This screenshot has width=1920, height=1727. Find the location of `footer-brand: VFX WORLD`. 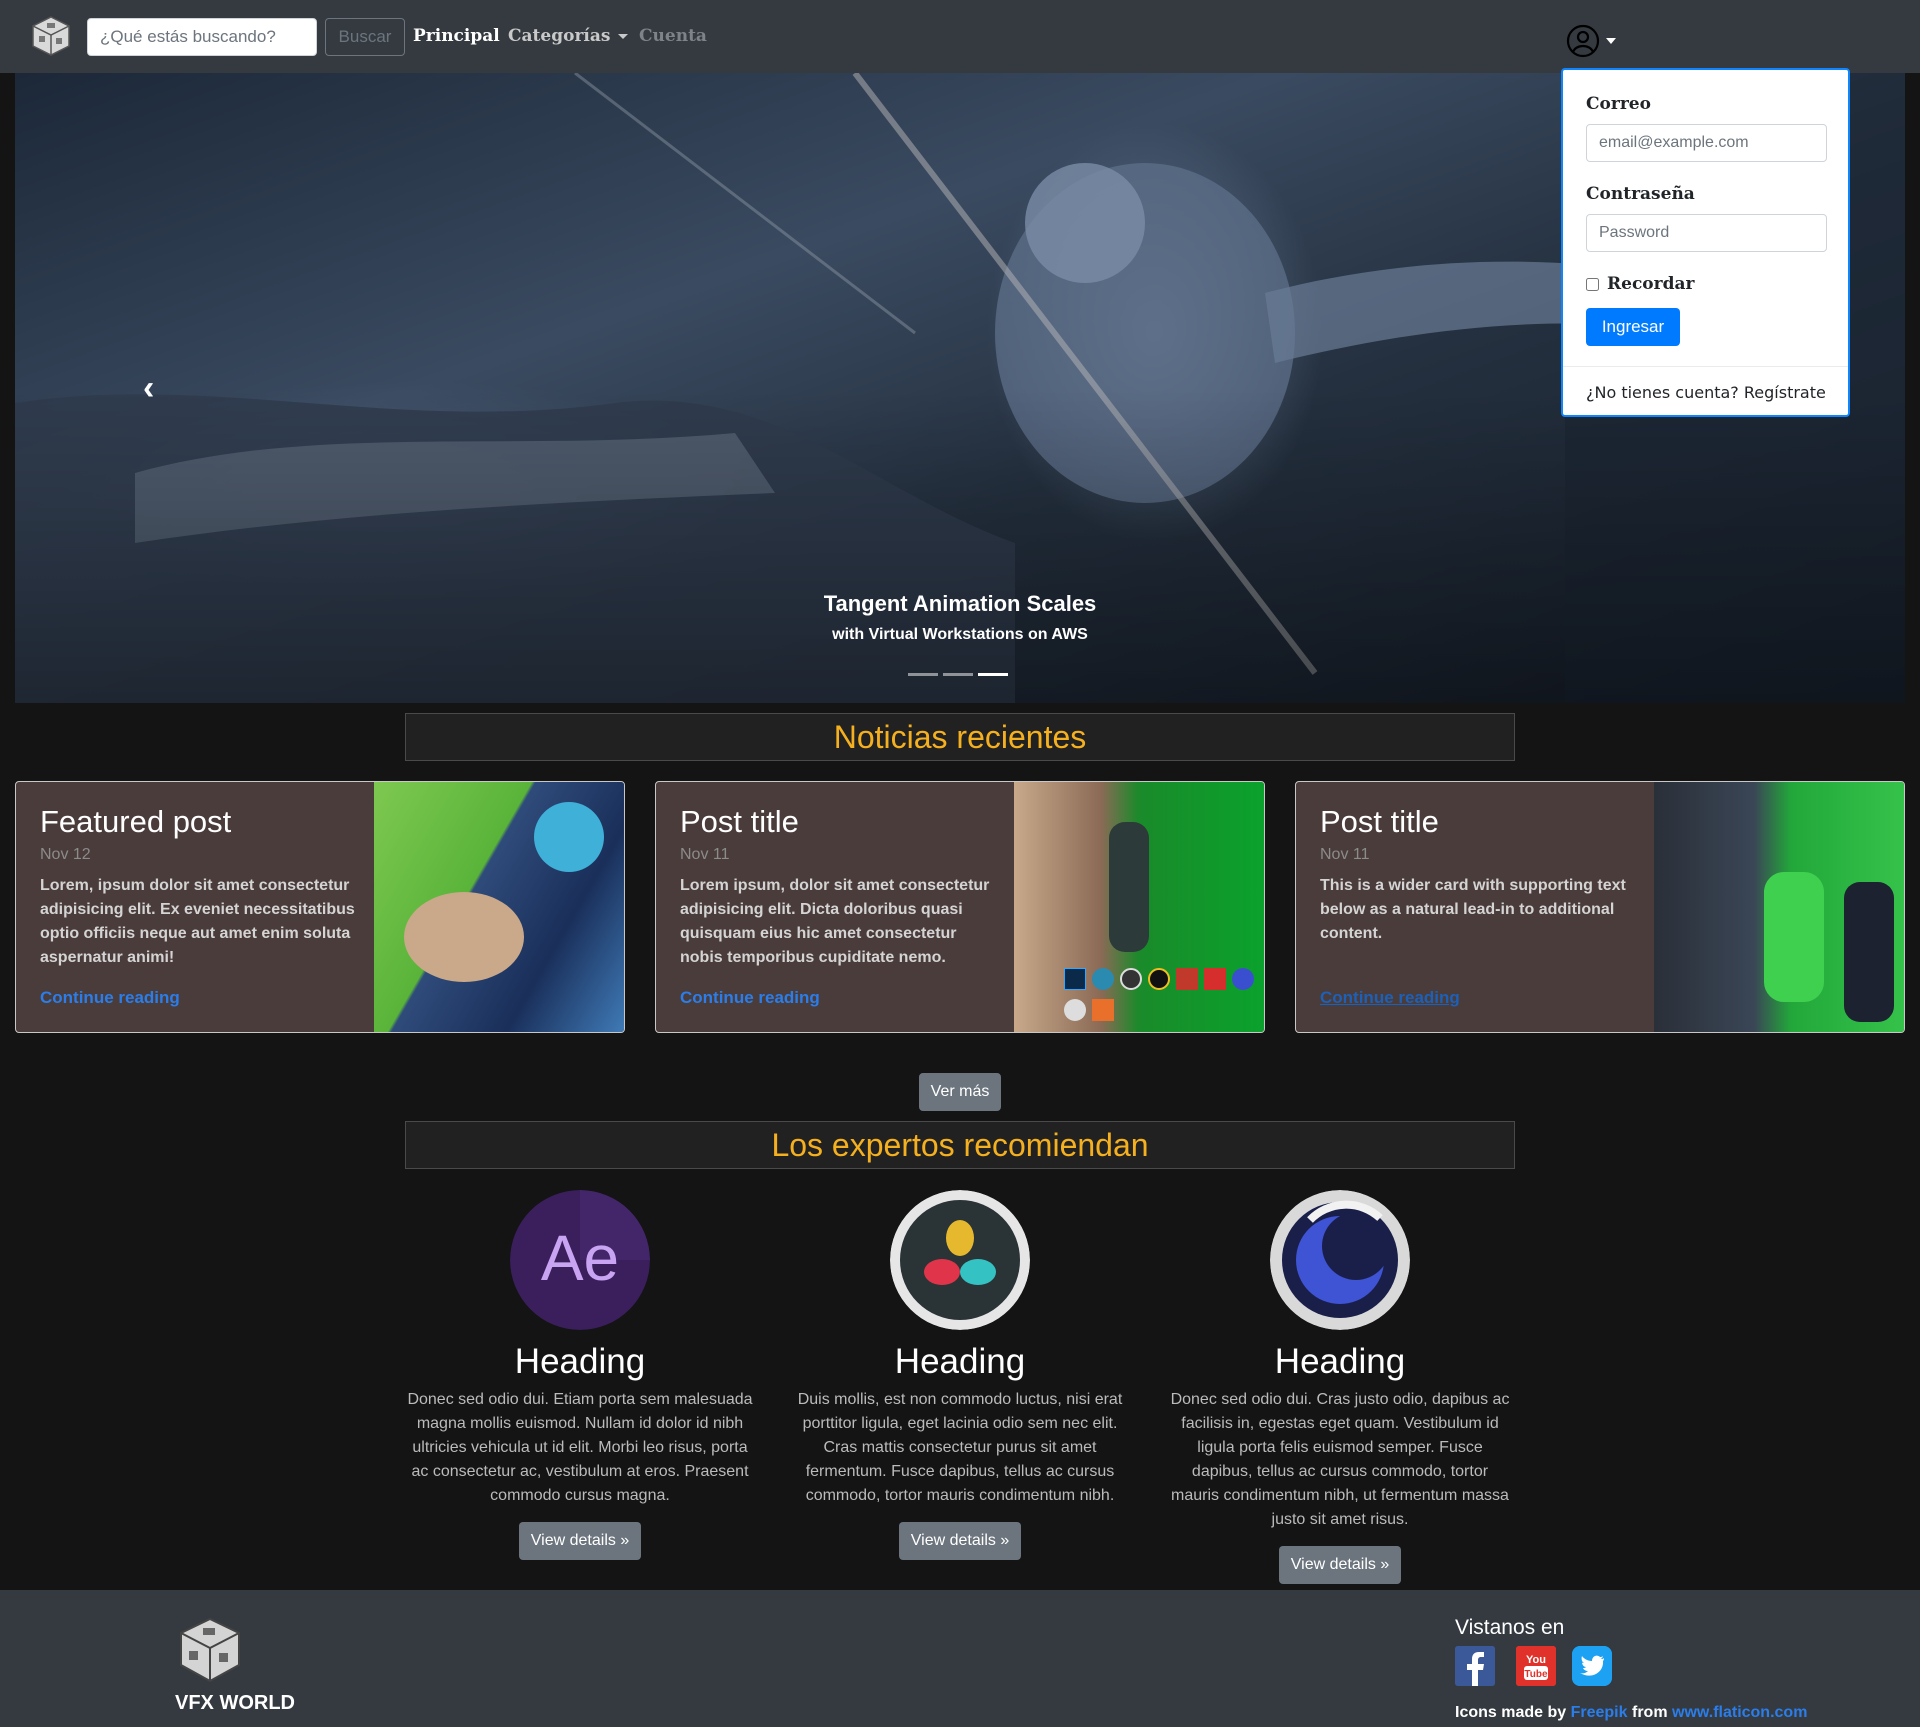

footer-brand: VFX WORLD is located at coordinates (235, 1703).